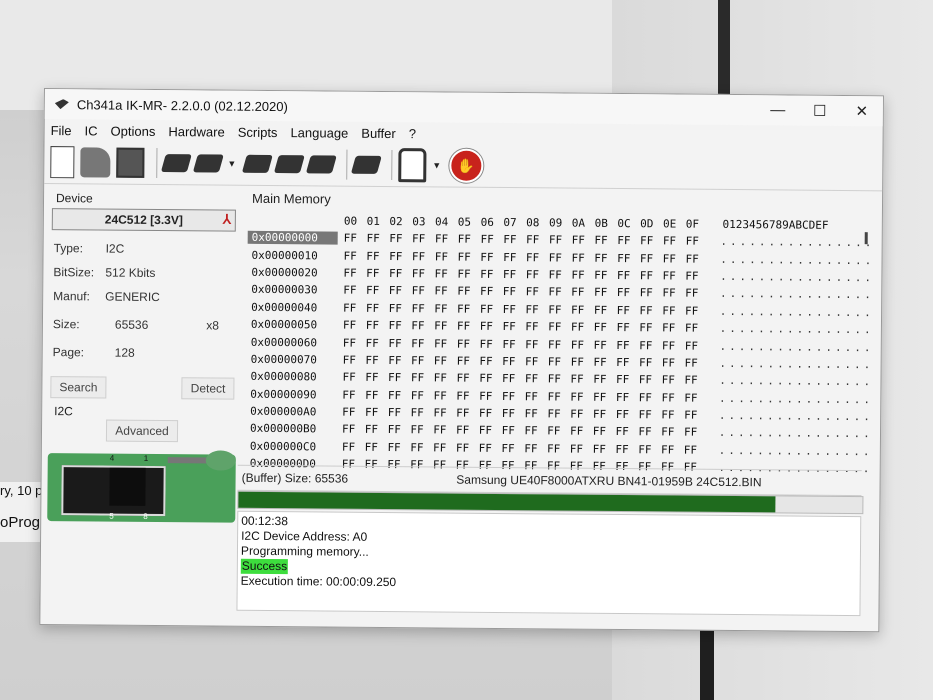  I want to click on save-file-icon, so click(130, 162).